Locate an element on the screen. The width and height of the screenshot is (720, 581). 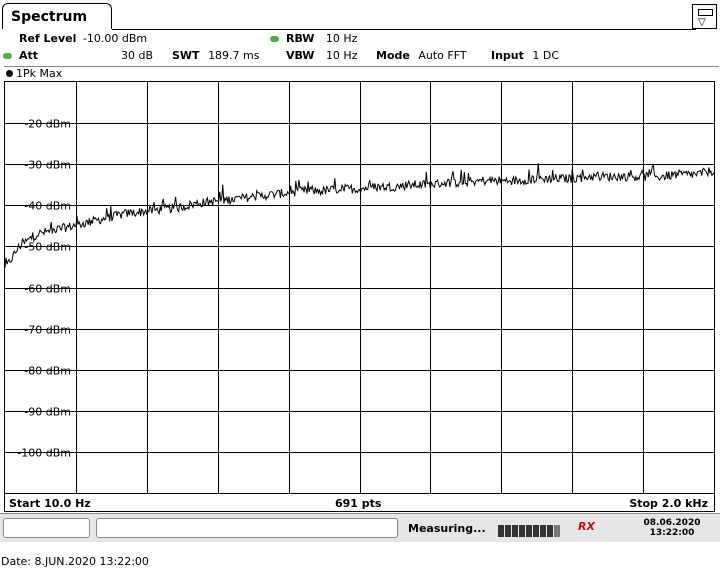
tab-spectrum: Spectrum is located at coordinates (57, 16).